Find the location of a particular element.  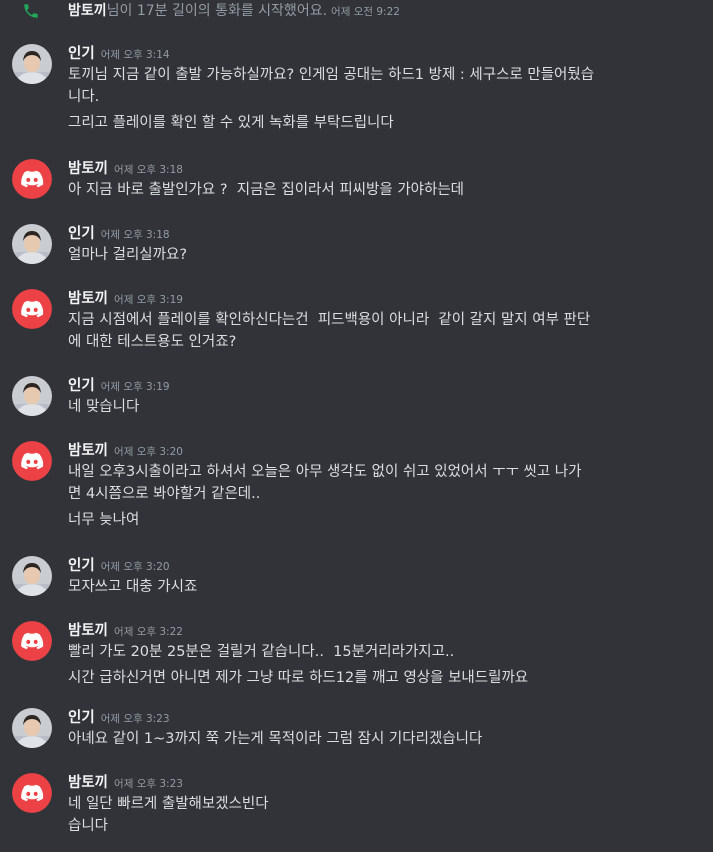

message-content: 네 일단 빠르게 출발해보겠스빈다습니다 is located at coordinates (388, 815).